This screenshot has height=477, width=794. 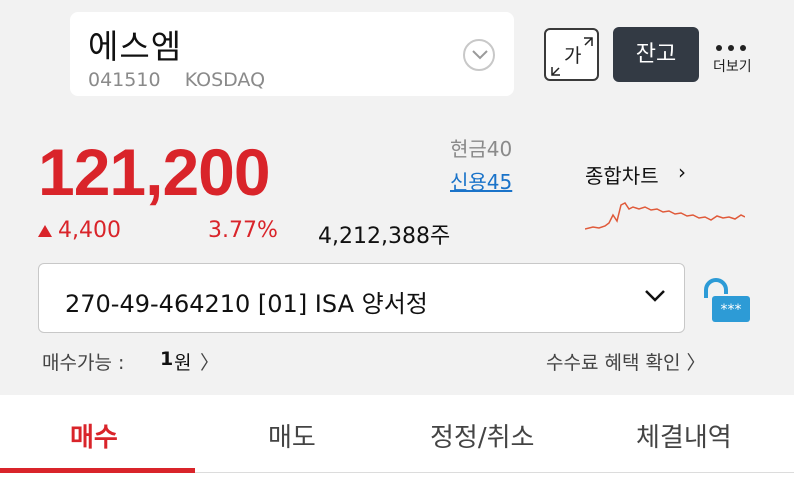 What do you see at coordinates (665, 215) in the screenshot?
I see `mini-price-chart` at bounding box center [665, 215].